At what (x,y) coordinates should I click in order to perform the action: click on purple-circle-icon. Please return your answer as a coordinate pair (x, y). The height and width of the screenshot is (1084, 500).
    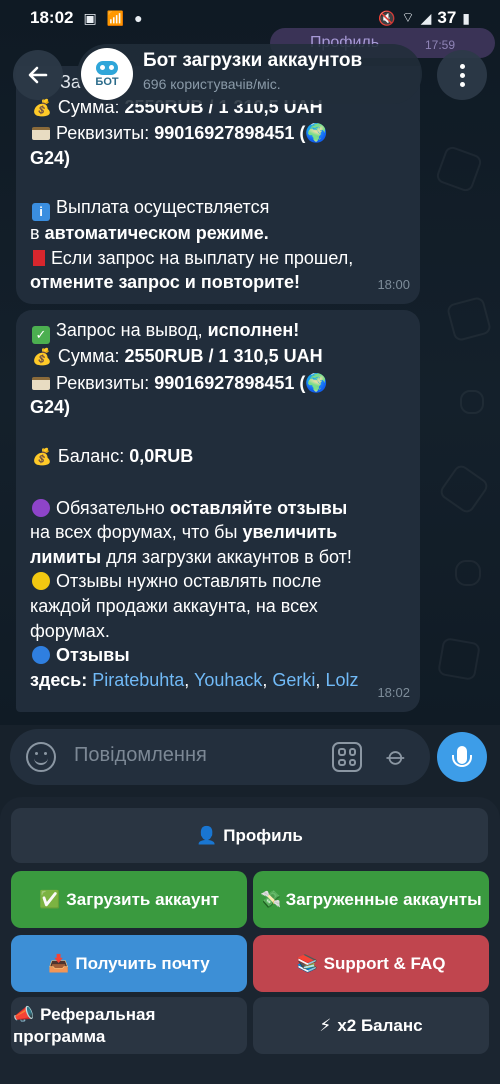
    Looking at the image, I should click on (41, 507).